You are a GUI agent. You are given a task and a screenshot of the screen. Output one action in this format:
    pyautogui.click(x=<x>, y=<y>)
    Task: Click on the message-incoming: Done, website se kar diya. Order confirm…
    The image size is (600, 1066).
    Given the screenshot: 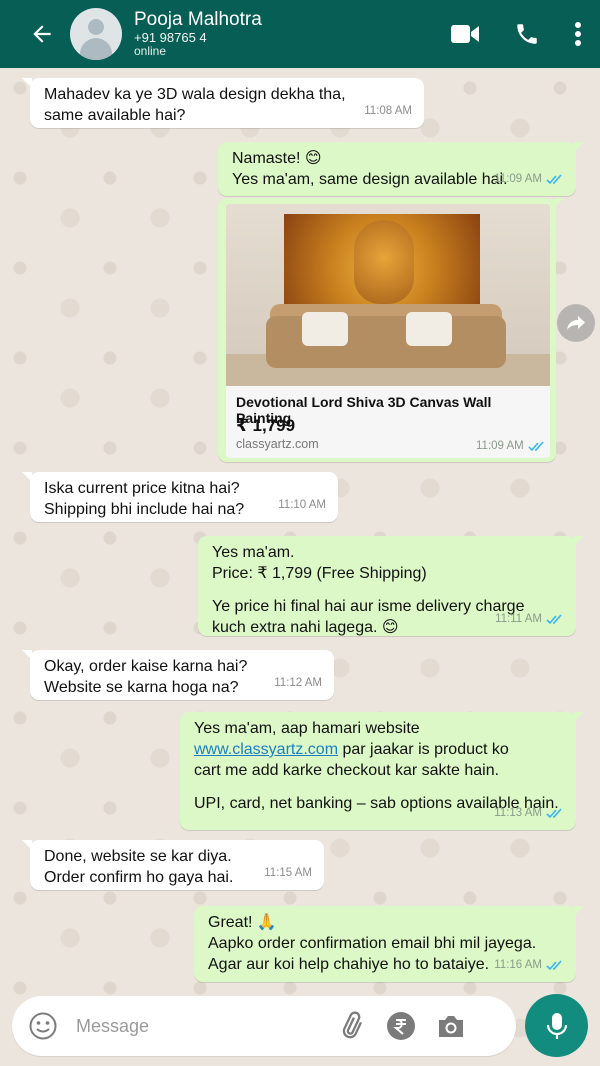 What is the action you would take?
    pyautogui.click(x=173, y=865)
    